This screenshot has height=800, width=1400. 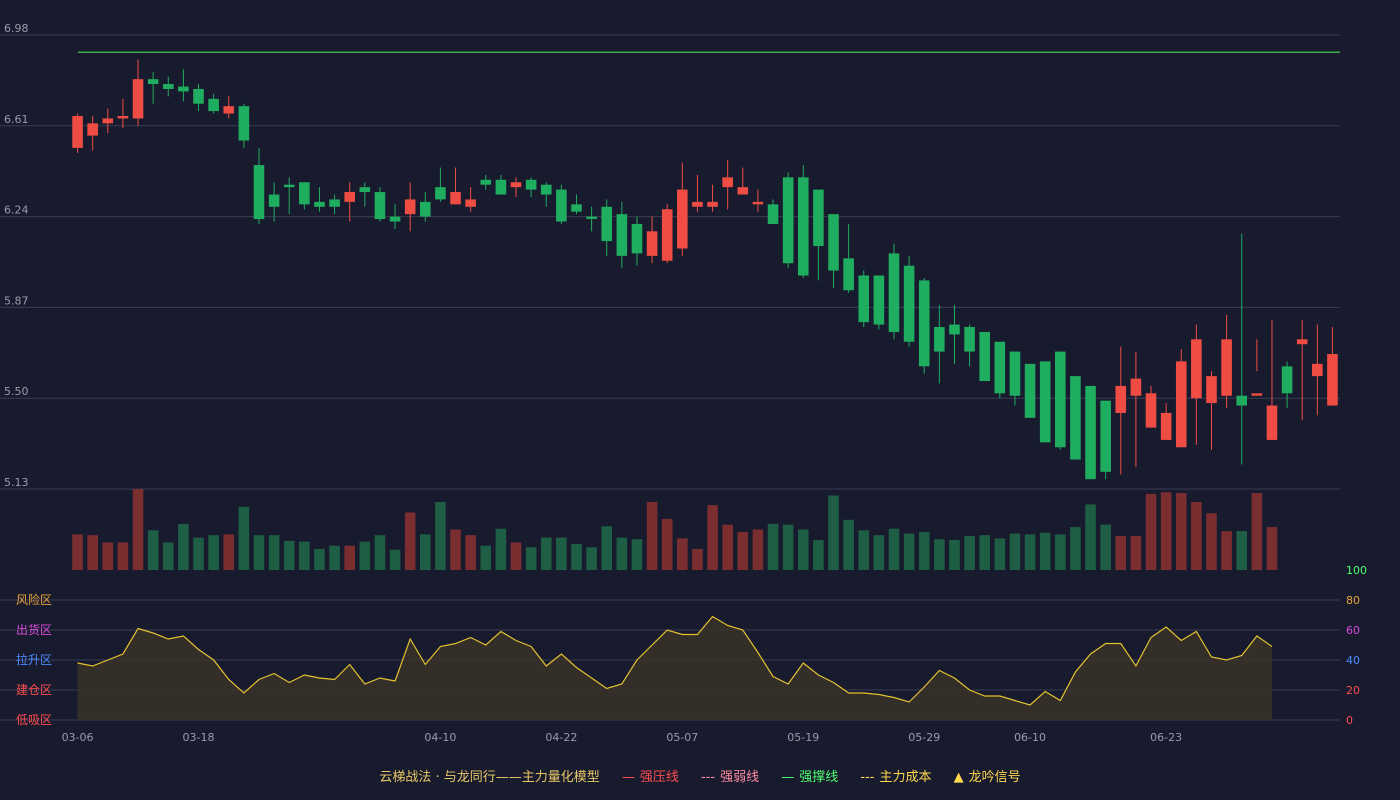 I want to click on x-tick-label: 03-18, so click(x=199, y=737).